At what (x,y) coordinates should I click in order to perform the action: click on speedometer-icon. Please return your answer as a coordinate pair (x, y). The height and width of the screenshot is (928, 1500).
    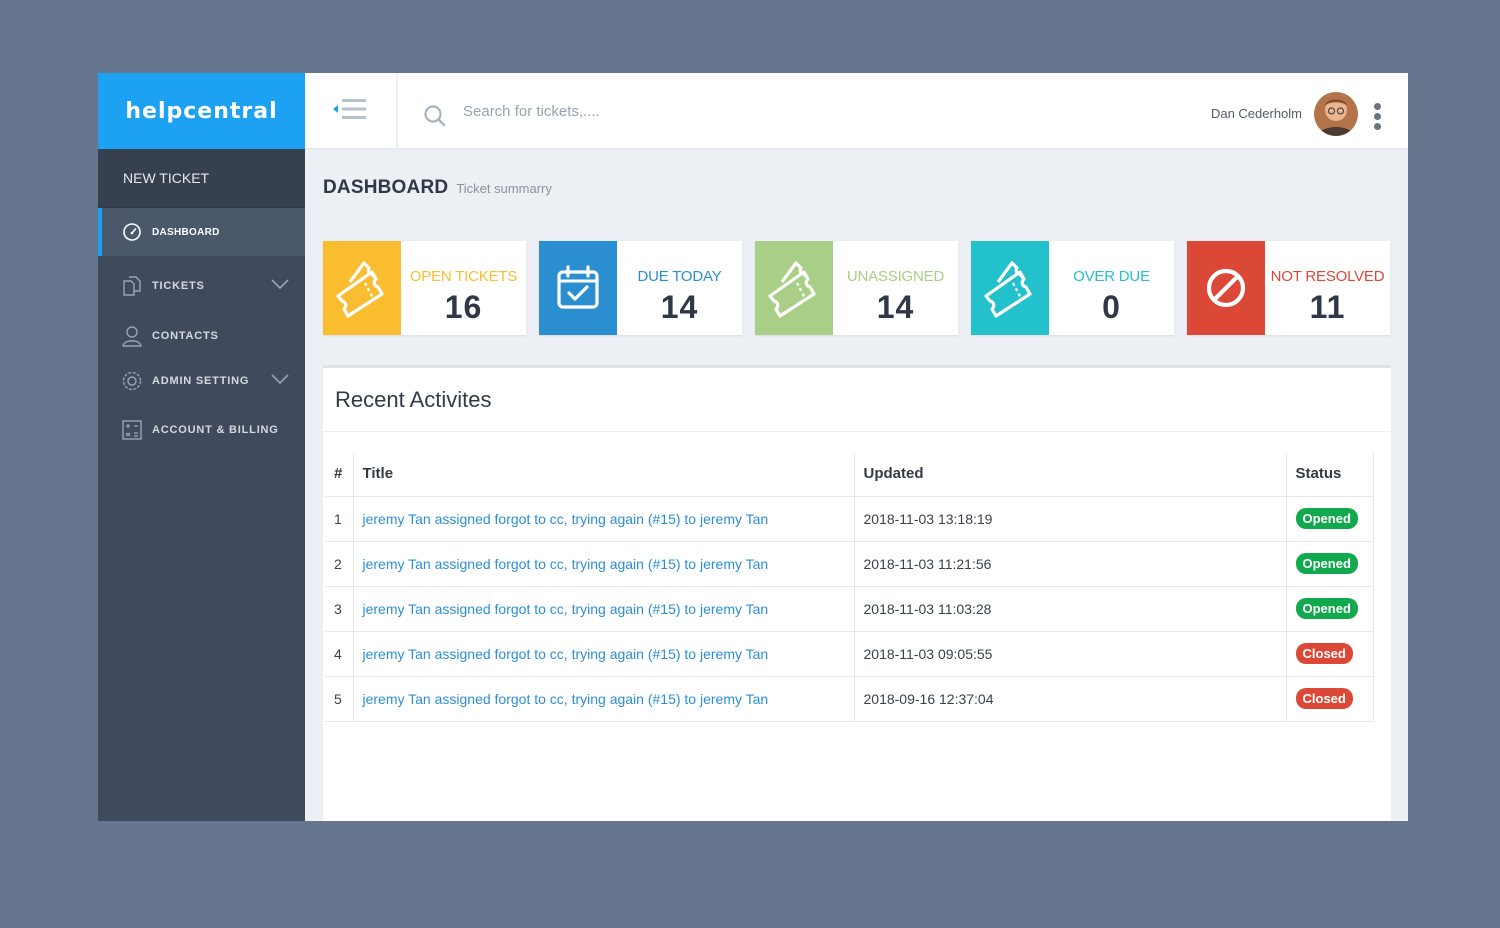
    Looking at the image, I should click on (132, 232).